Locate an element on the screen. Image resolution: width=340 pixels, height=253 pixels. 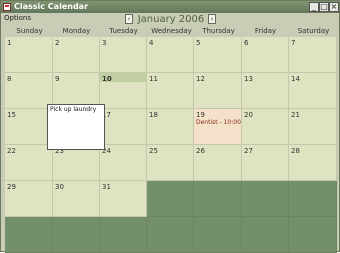
day-number: 12 is located at coordinates (200, 79).